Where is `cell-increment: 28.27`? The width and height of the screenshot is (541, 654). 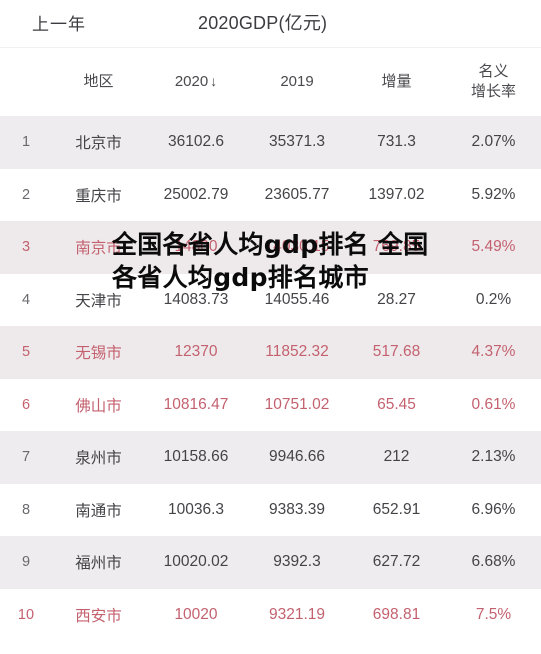 cell-increment: 28.27 is located at coordinates (396, 299).